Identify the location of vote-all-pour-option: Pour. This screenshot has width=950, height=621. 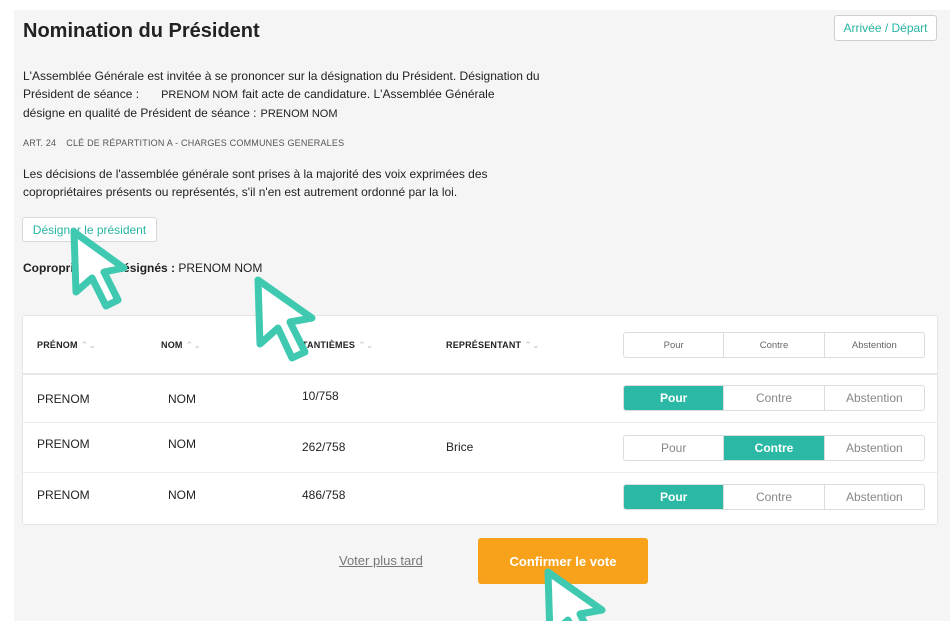
(674, 345).